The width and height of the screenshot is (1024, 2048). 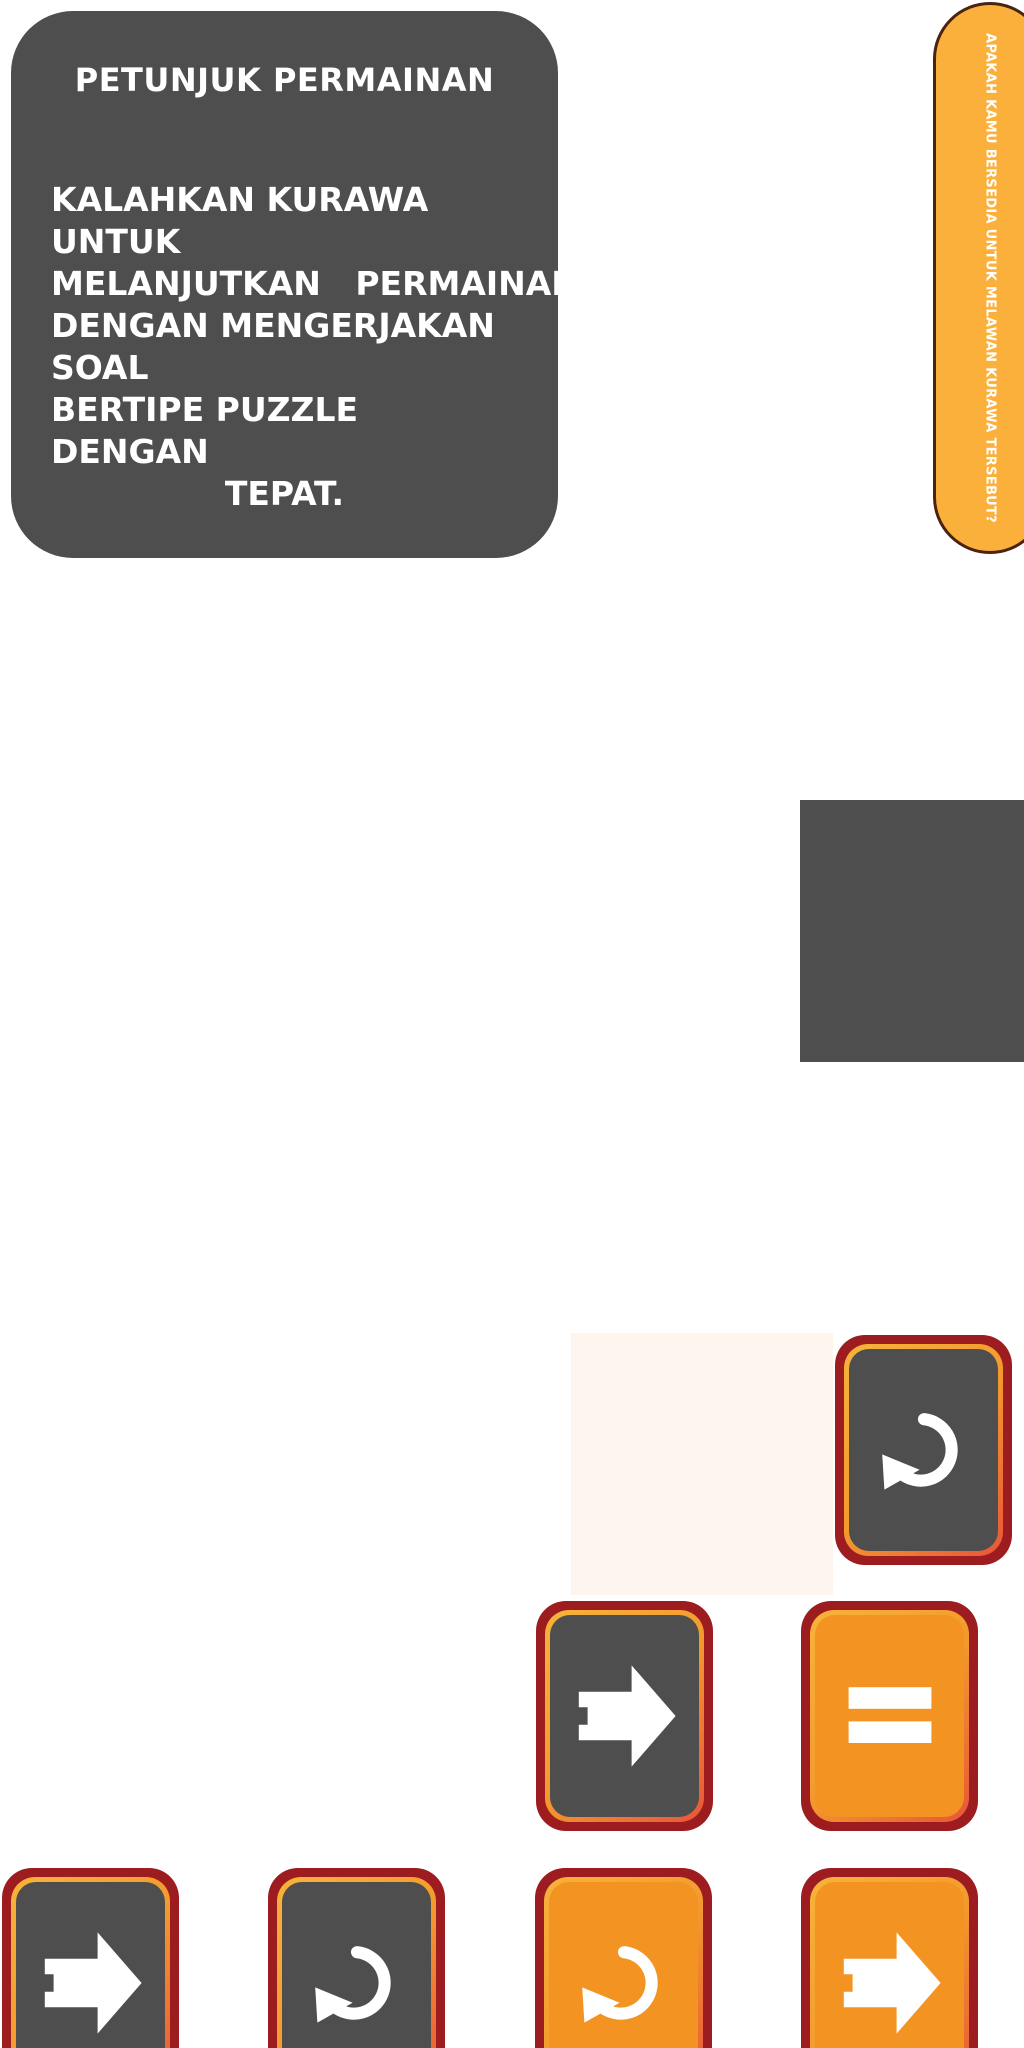 What do you see at coordinates (912, 931) in the screenshot?
I see `dark-square-block` at bounding box center [912, 931].